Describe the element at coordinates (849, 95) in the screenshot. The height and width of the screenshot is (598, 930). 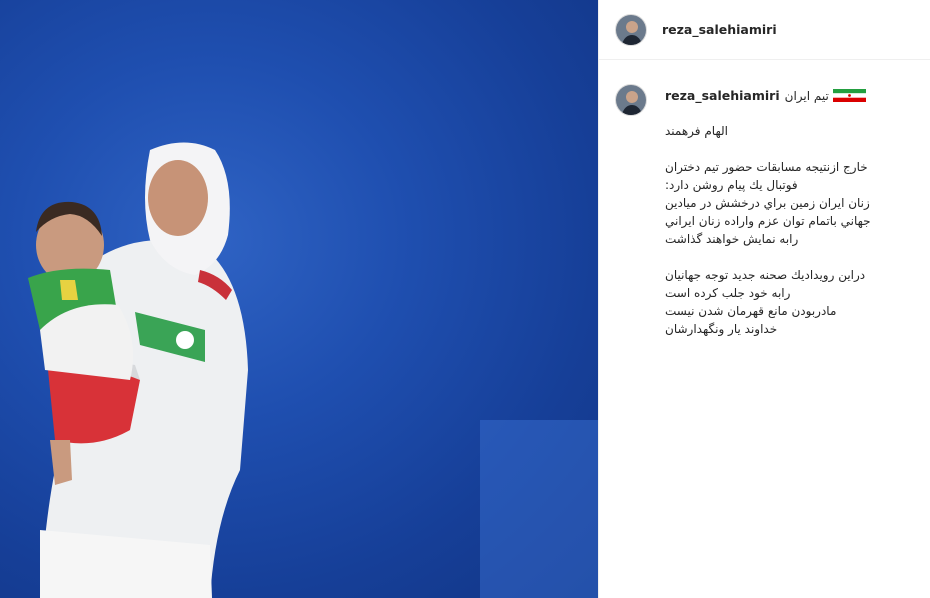
I see `iran-flag-icon` at that location.